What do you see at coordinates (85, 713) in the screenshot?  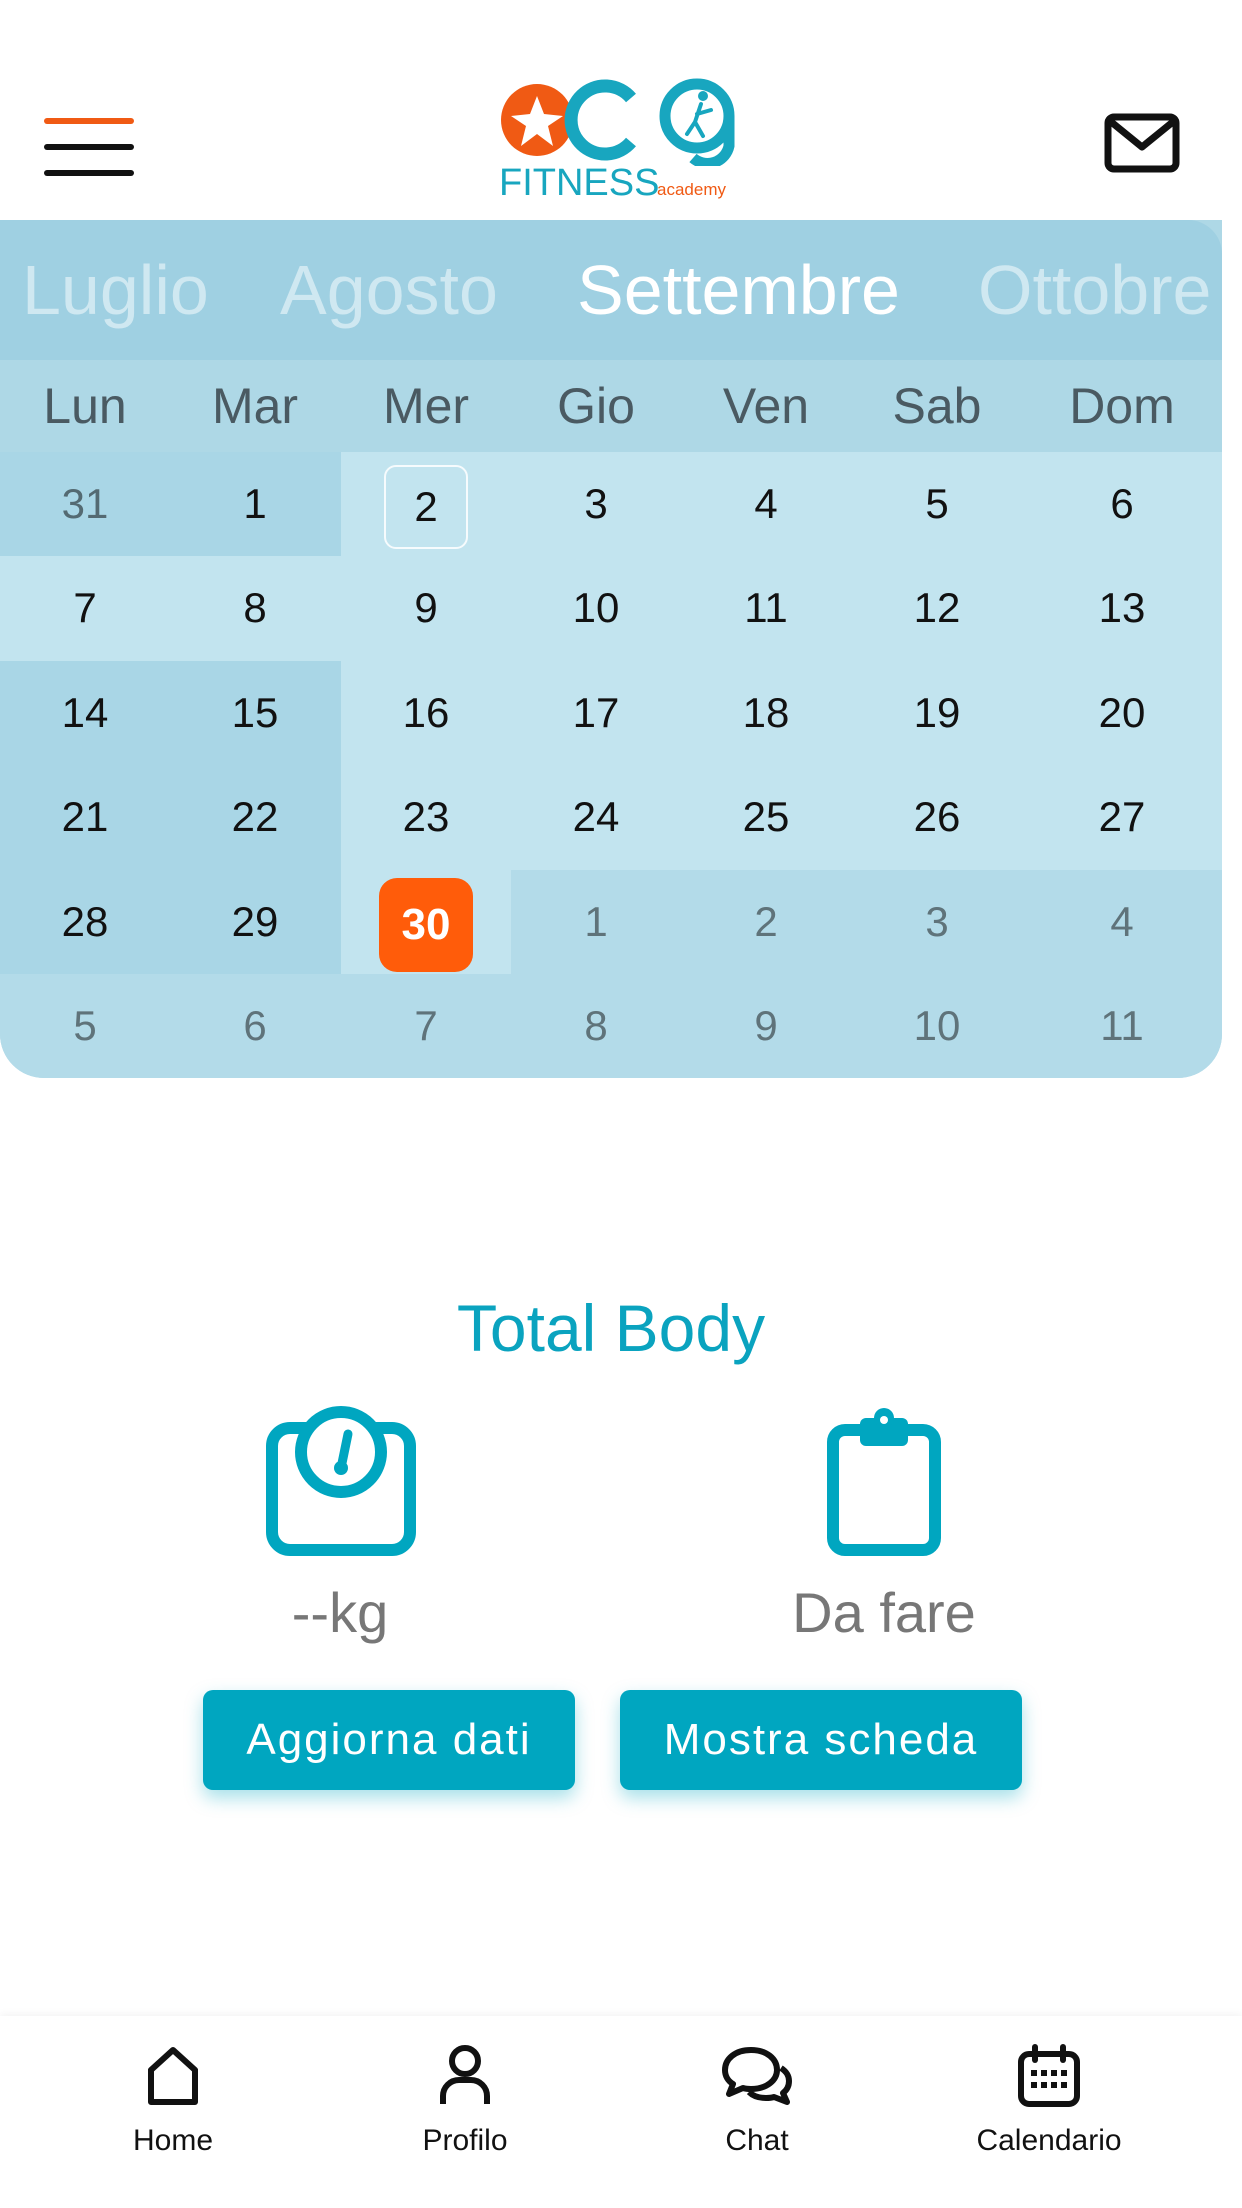 I see `day-cell: 14` at bounding box center [85, 713].